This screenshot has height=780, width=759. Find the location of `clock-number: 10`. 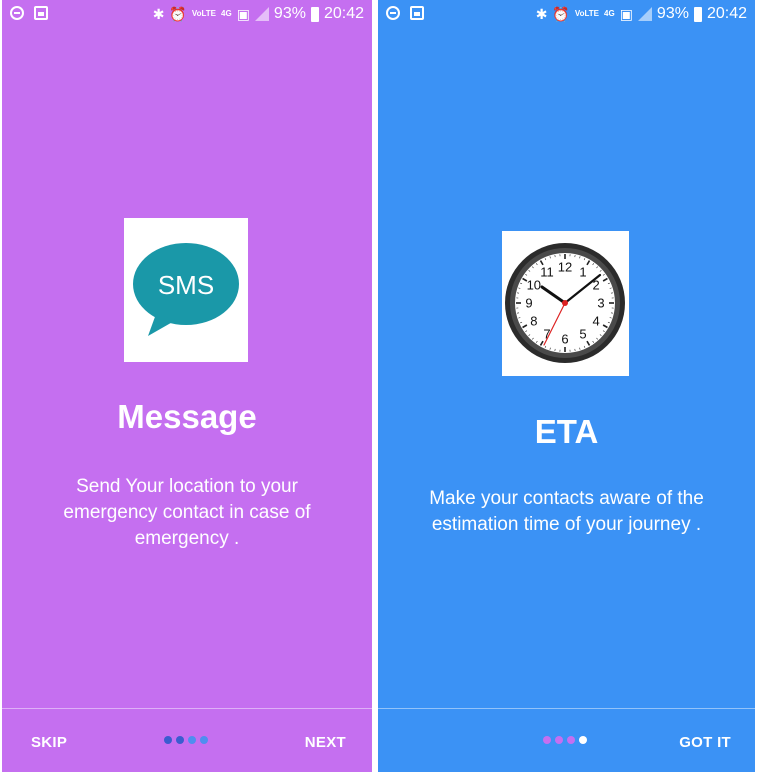

clock-number: 10 is located at coordinates (534, 285).